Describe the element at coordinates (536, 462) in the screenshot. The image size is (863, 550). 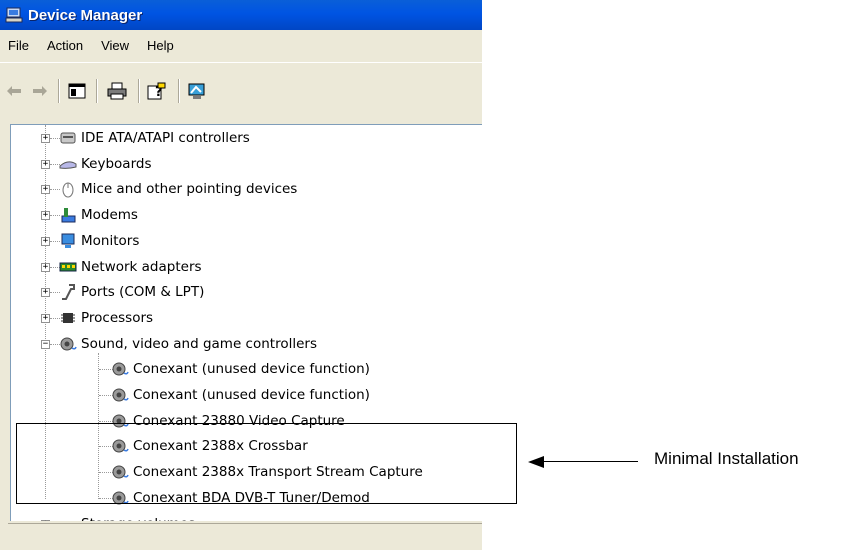
I see `callout-arrow-head` at that location.